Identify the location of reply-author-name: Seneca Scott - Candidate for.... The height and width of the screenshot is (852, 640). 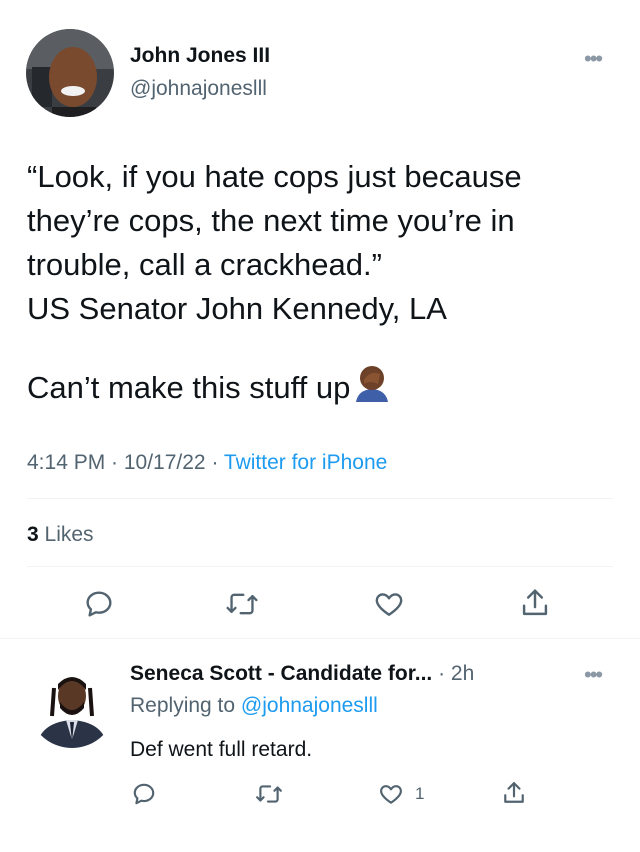
(281, 673).